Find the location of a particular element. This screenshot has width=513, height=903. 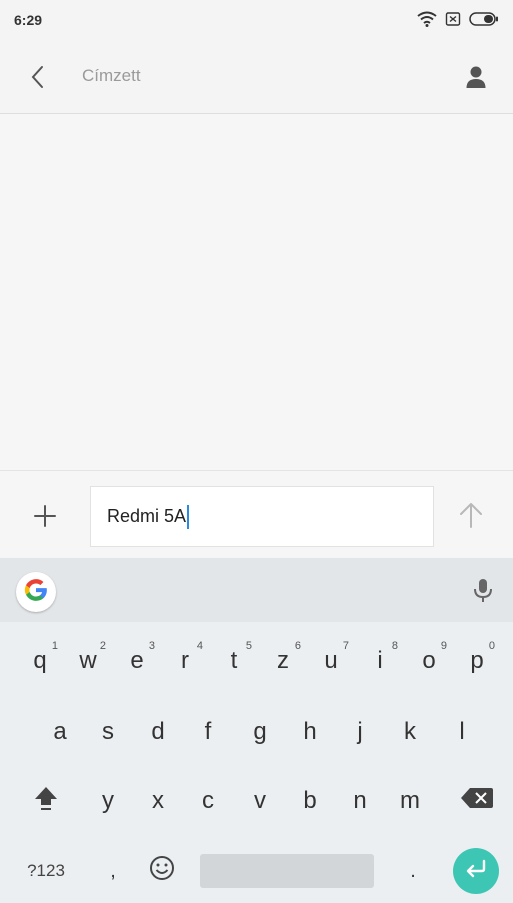

keyboard-row-3: y x c v b n m is located at coordinates (256, 801).